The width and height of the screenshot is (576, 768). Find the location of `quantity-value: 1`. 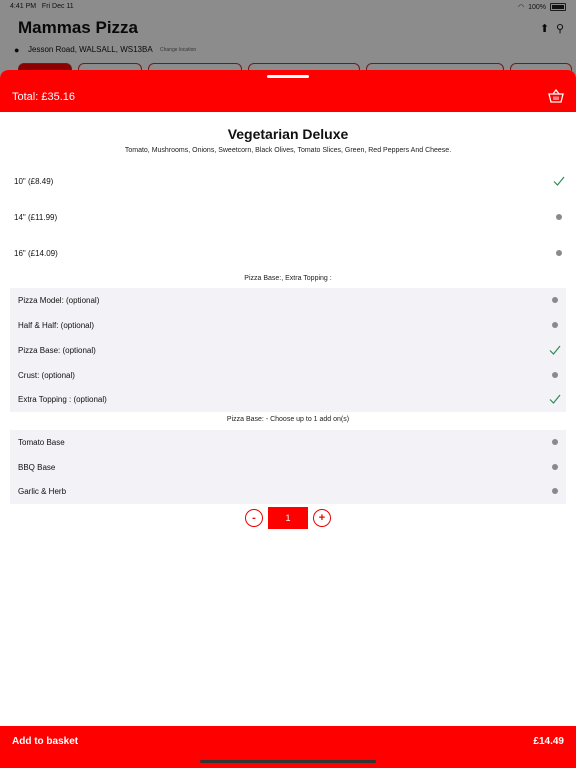

quantity-value: 1 is located at coordinates (288, 518).